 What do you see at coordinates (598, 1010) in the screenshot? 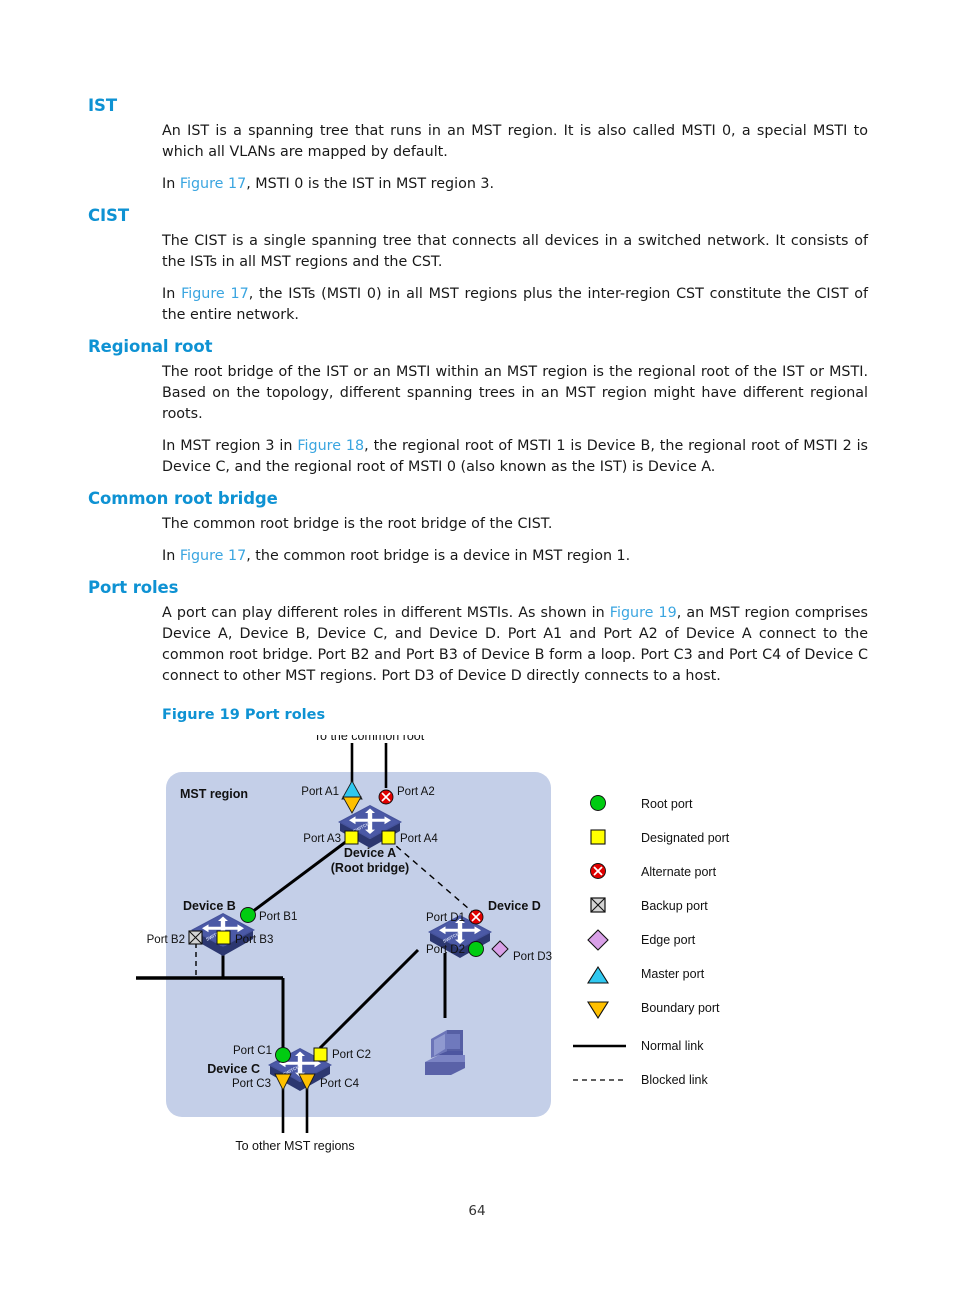
I see `legend-boundary-port-icon` at bounding box center [598, 1010].